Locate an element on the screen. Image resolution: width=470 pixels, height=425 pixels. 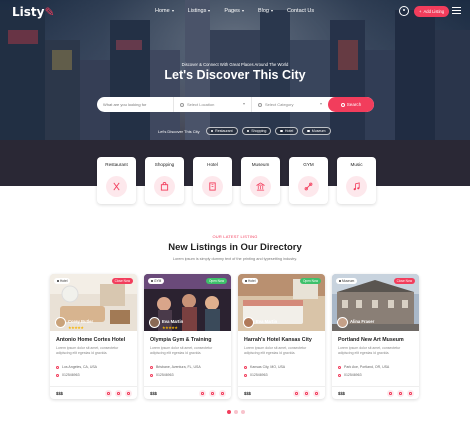
category-card-gym: GYM is located at coordinates (308, 180).